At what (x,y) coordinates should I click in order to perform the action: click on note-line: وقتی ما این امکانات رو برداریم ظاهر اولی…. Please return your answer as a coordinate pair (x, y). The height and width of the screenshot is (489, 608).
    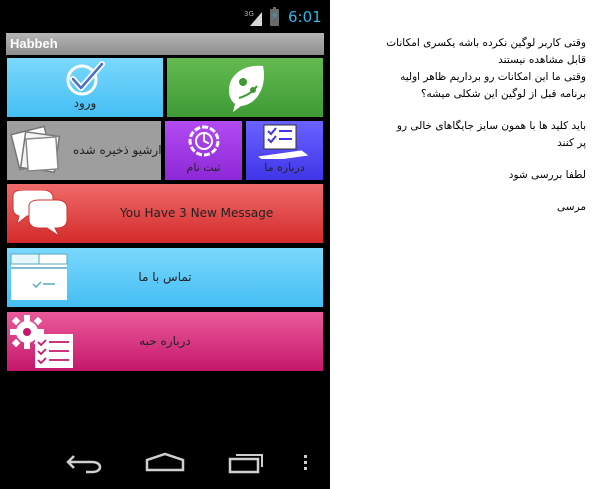
    Looking at the image, I should click on (493, 77).